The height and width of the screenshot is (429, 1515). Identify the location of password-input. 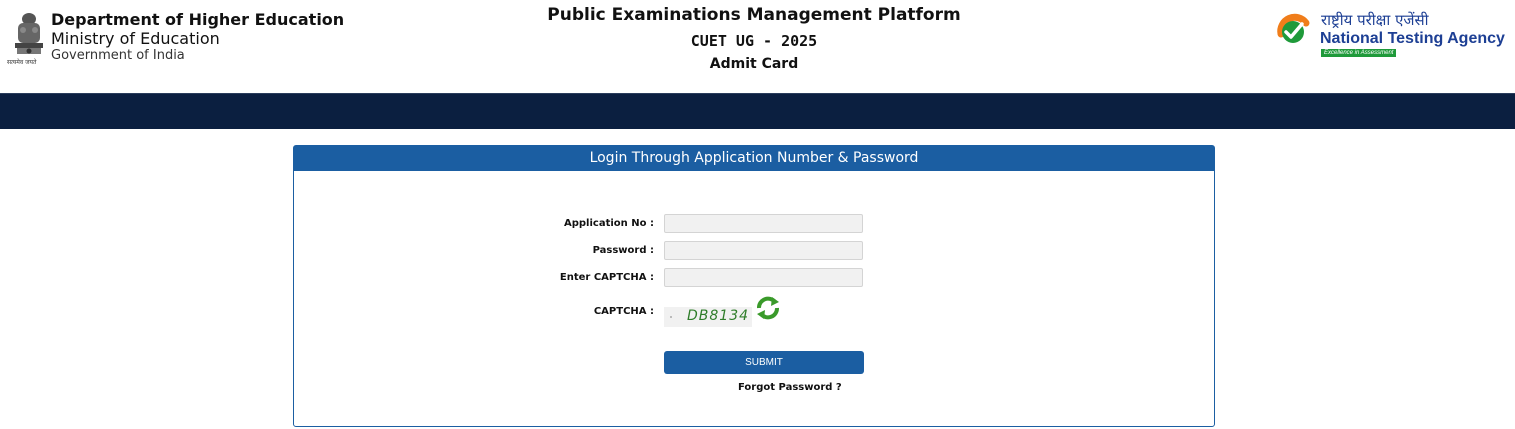
(763, 250).